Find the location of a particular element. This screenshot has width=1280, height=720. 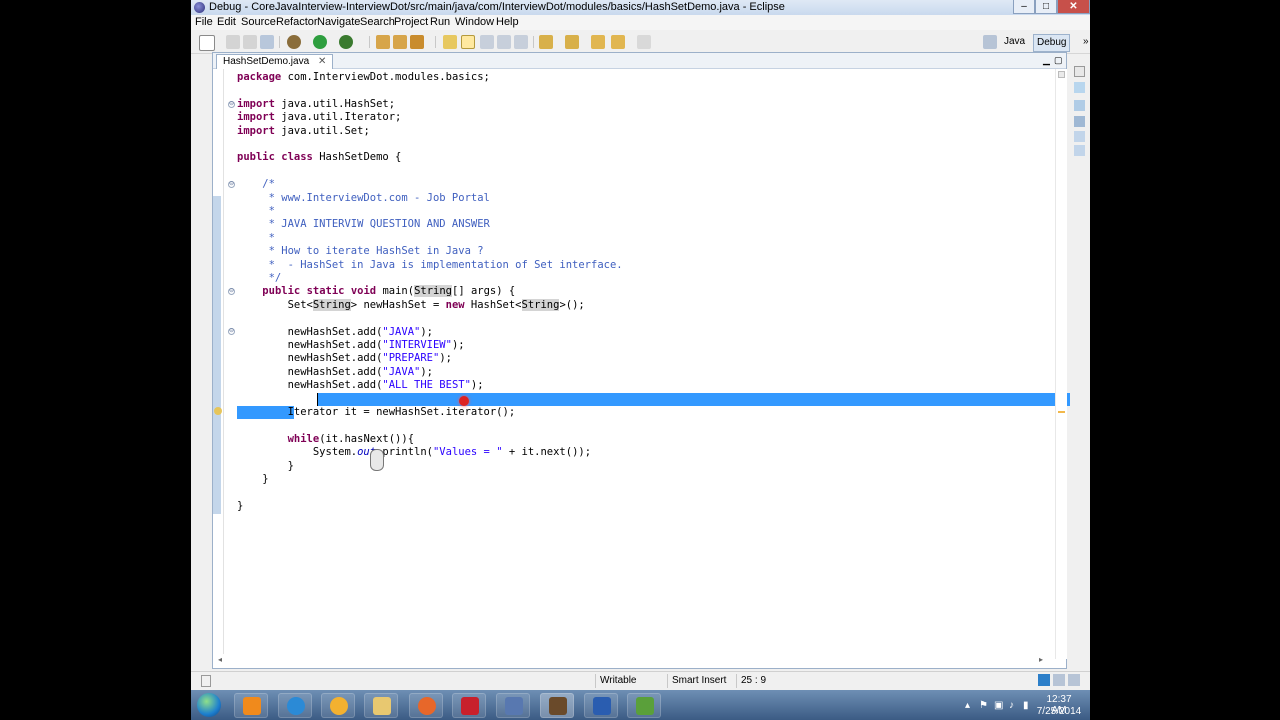

code-line: */ is located at coordinates (259, 278).